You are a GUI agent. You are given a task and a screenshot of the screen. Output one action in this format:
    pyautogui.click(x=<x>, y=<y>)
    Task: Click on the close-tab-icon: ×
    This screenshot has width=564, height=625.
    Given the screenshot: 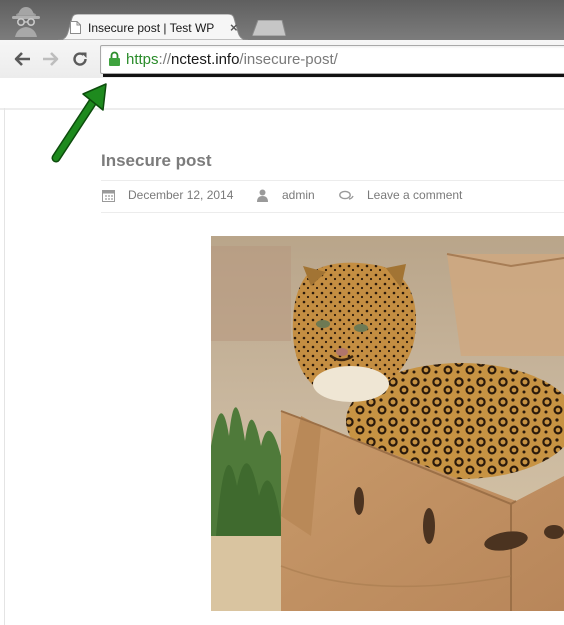 What is the action you would take?
    pyautogui.click(x=234, y=27)
    